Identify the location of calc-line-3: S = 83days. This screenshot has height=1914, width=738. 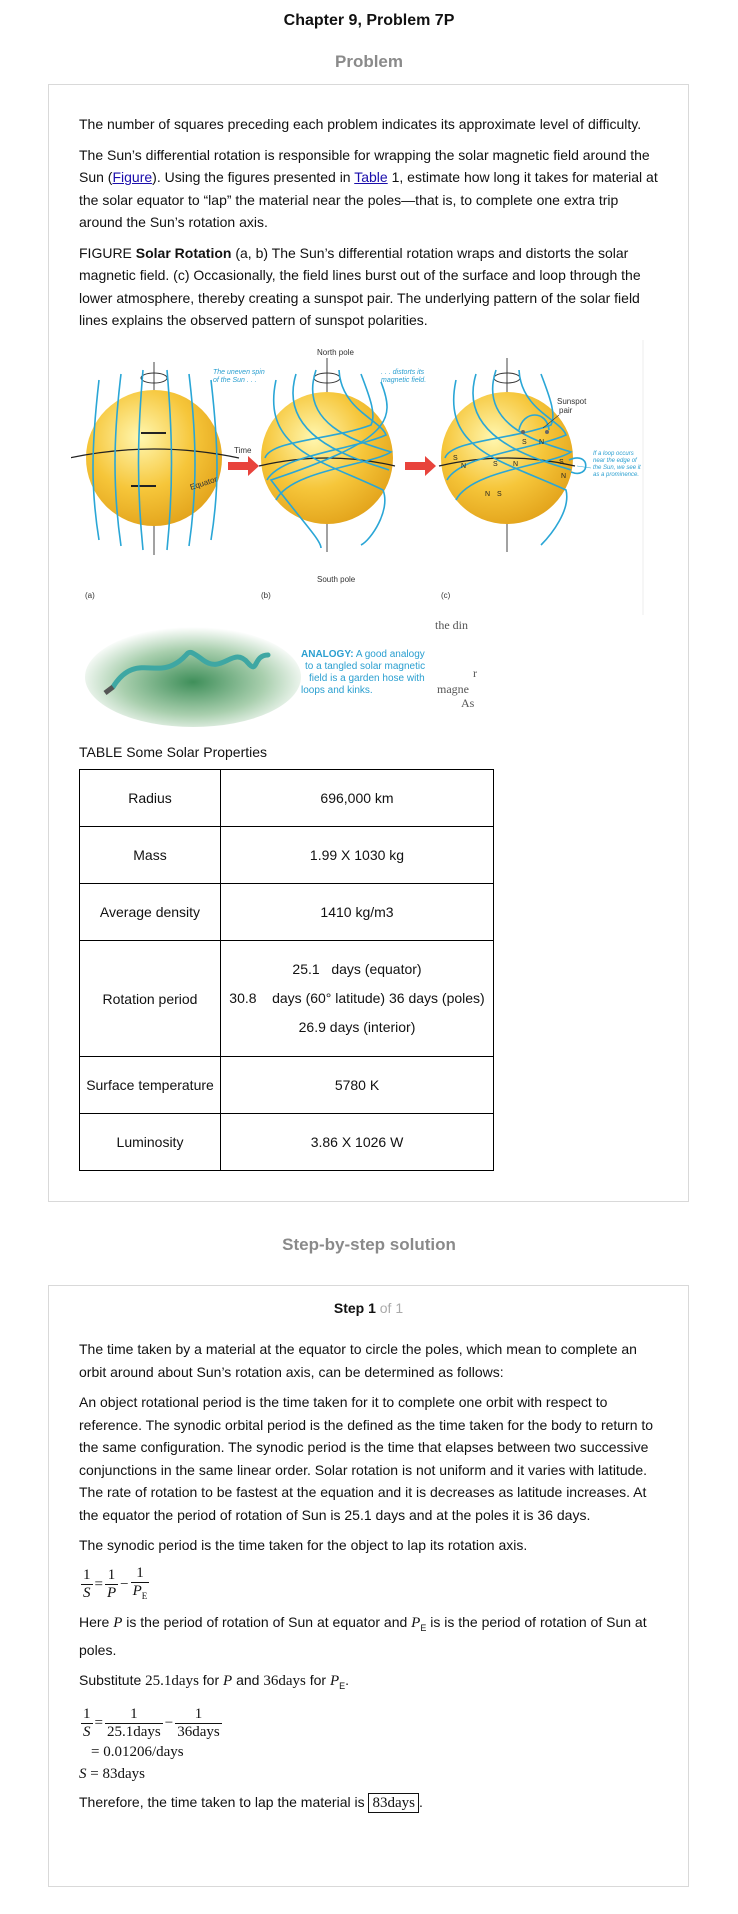
(112, 1773).